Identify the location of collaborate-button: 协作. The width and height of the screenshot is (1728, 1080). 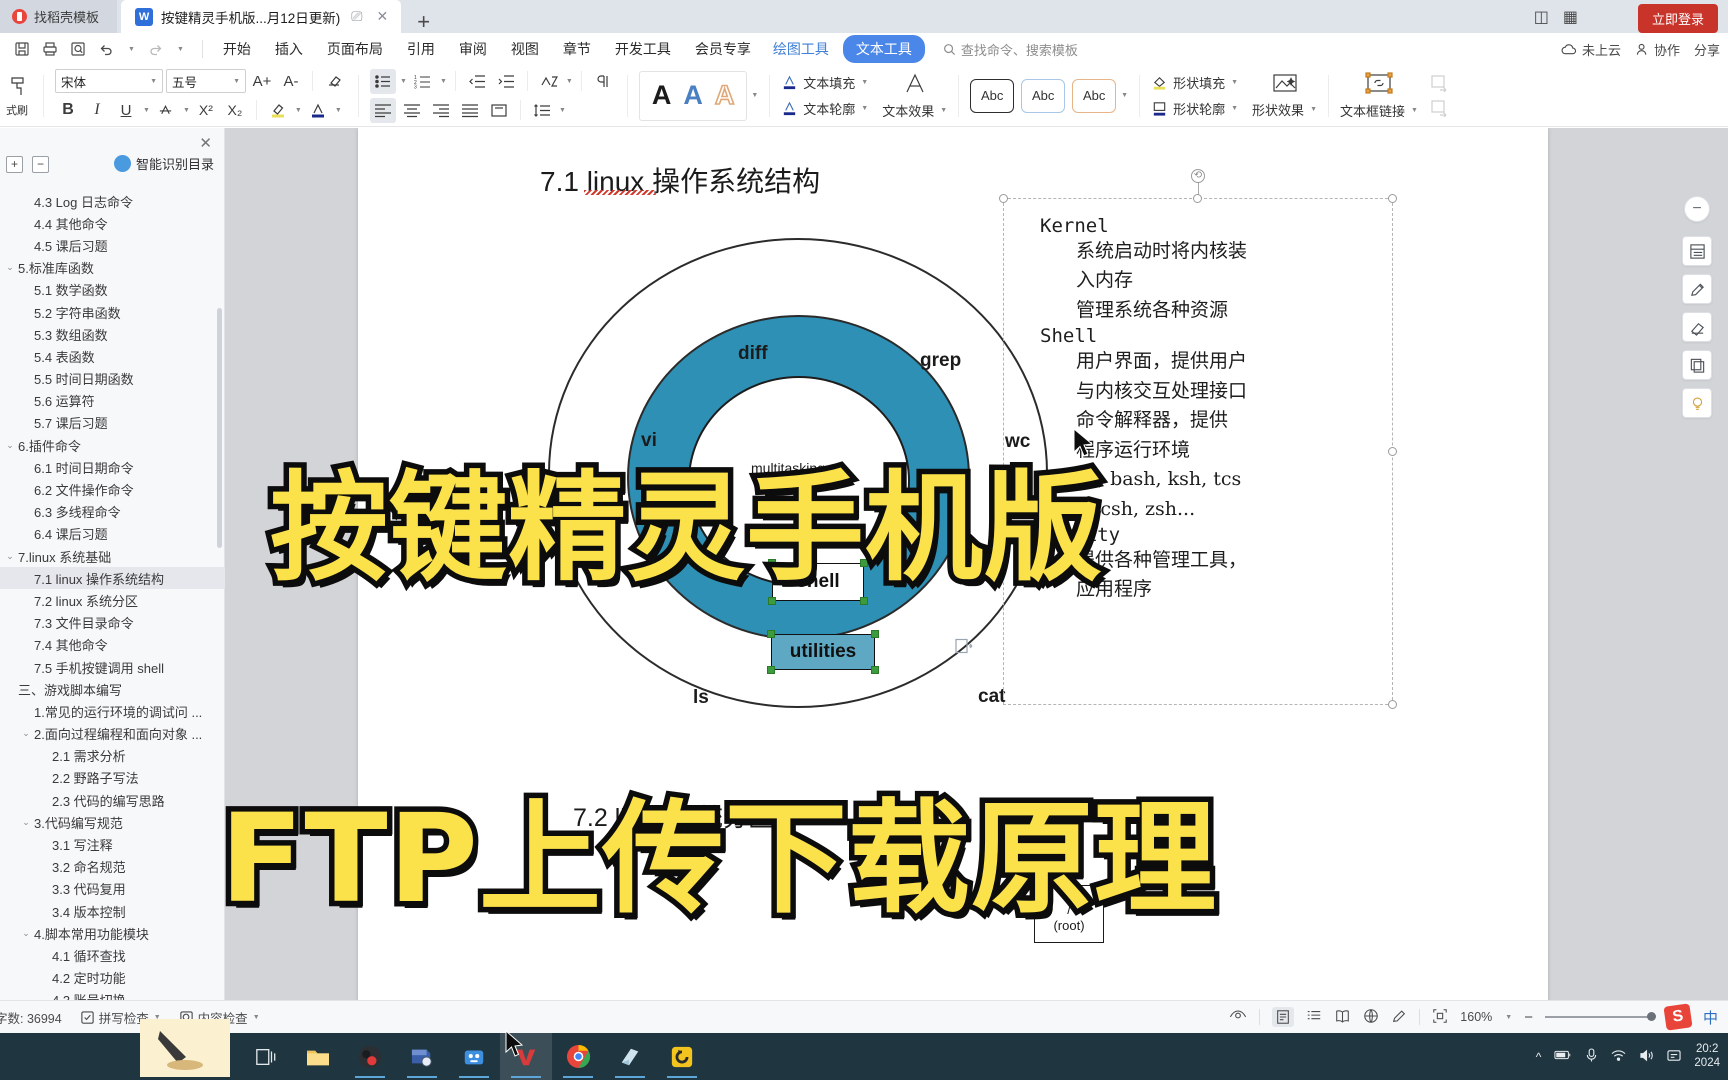
(1657, 49).